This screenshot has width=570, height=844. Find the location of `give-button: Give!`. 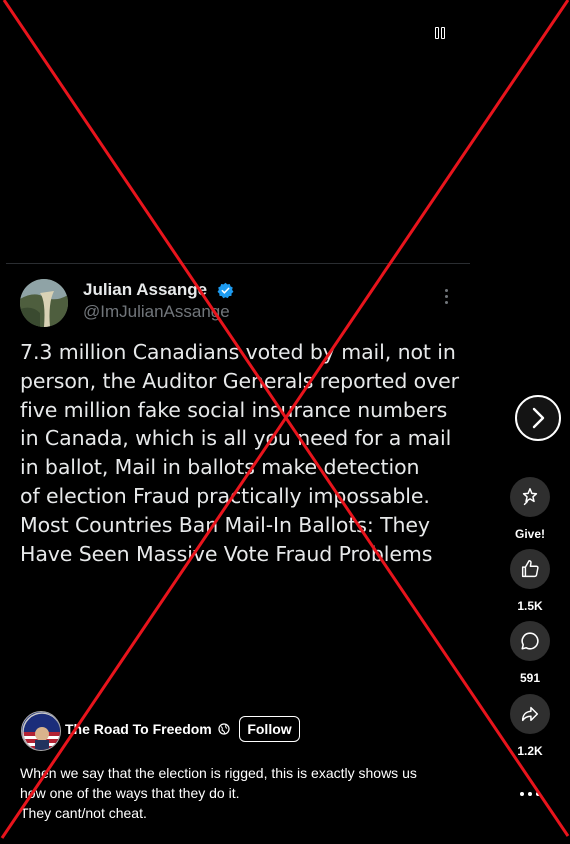

give-button: Give! is located at coordinates (530, 509).